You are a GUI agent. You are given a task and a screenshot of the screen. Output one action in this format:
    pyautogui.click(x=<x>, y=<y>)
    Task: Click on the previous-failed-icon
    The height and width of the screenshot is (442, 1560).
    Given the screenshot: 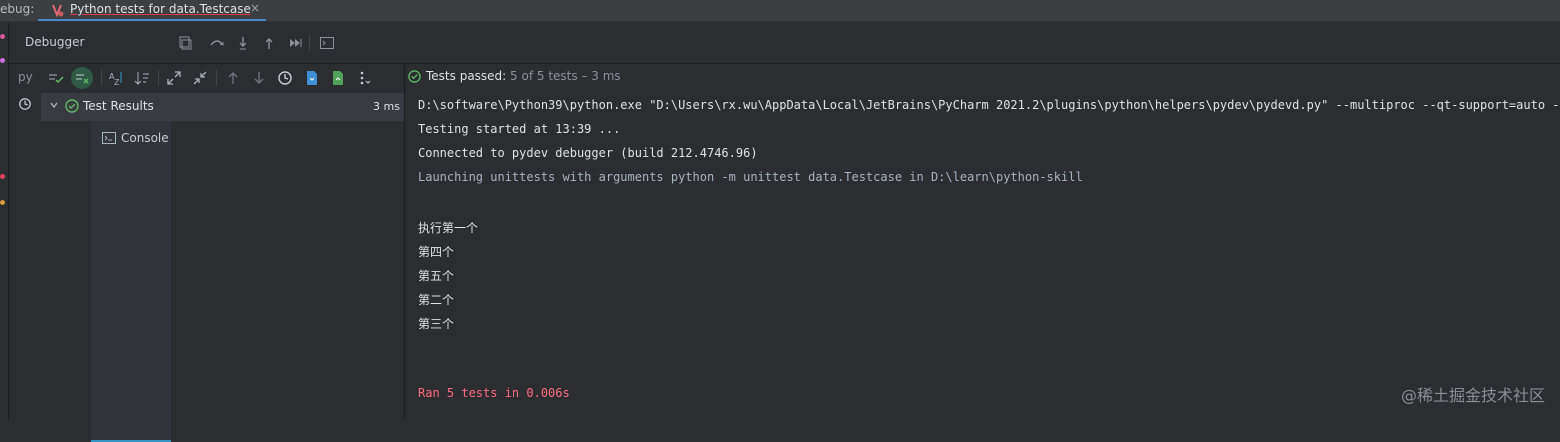 What is the action you would take?
    pyautogui.click(x=233, y=78)
    